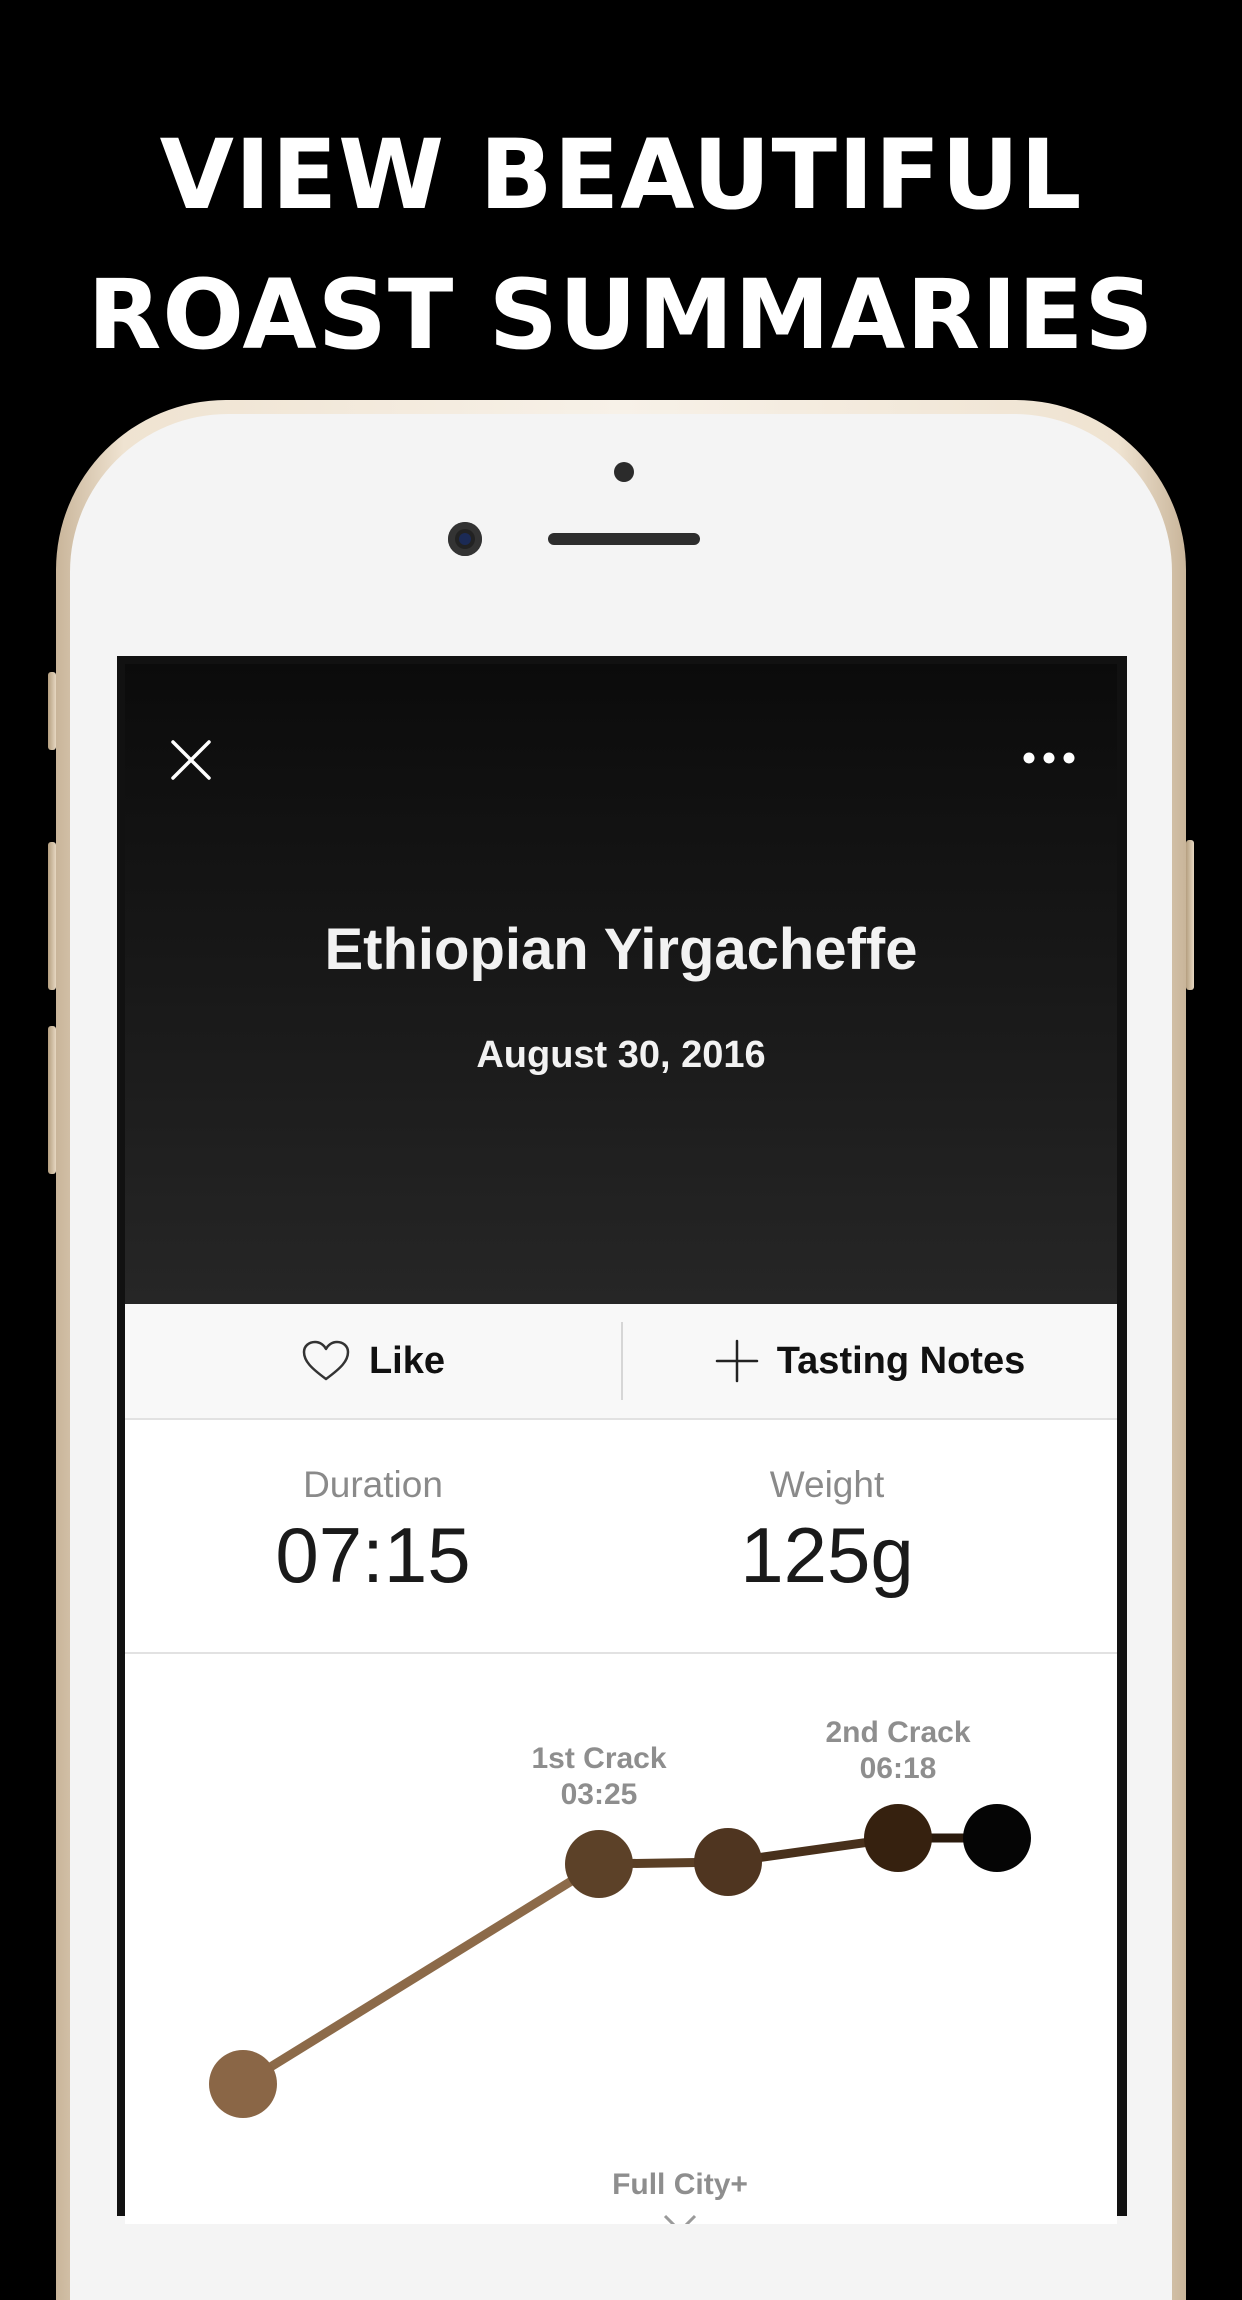 The image size is (1242, 2300). I want to click on heart-icon, so click(326, 1360).